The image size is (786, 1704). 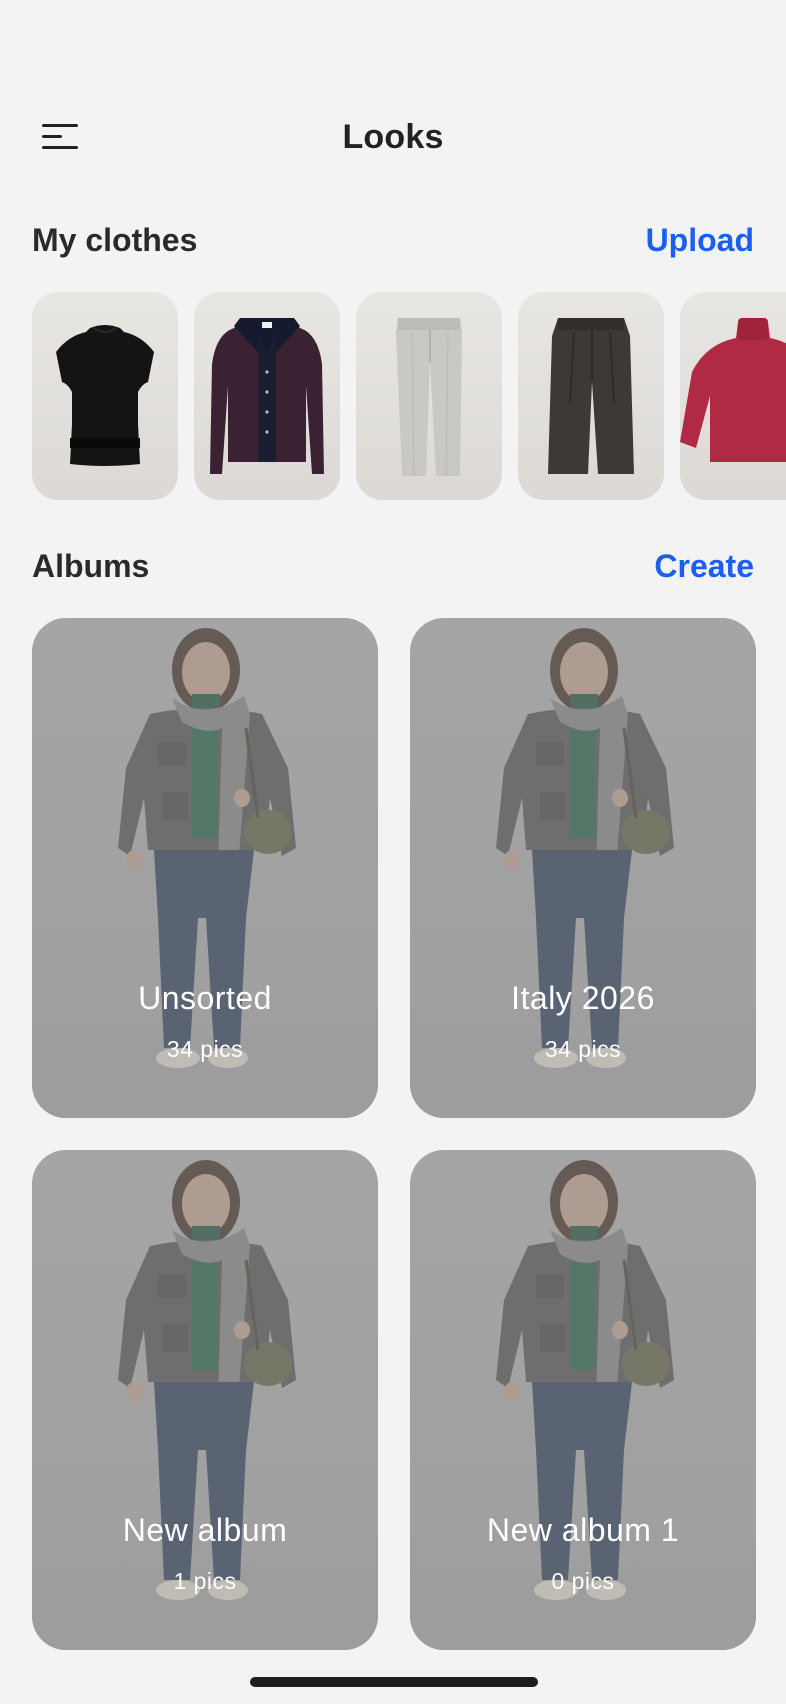 I want to click on albums-header: Albums Create, so click(x=393, y=566).